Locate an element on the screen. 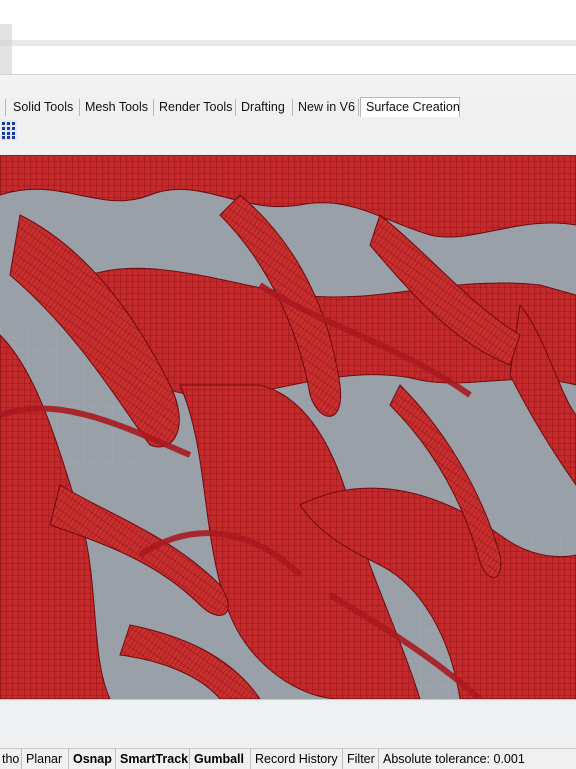 The width and height of the screenshot is (576, 769). planar-toggle: Planar is located at coordinates (45, 759).